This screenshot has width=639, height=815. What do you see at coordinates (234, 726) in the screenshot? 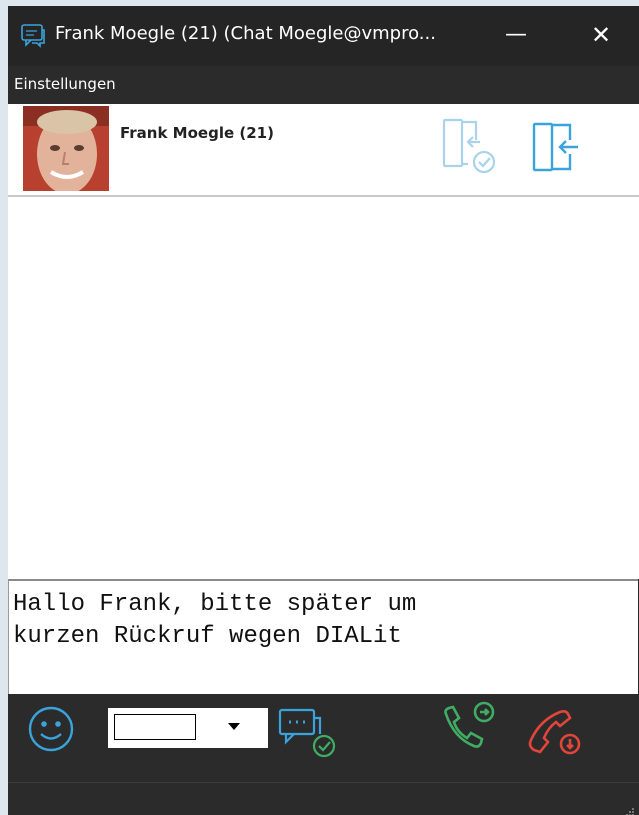
I see `chevron-down-icon` at bounding box center [234, 726].